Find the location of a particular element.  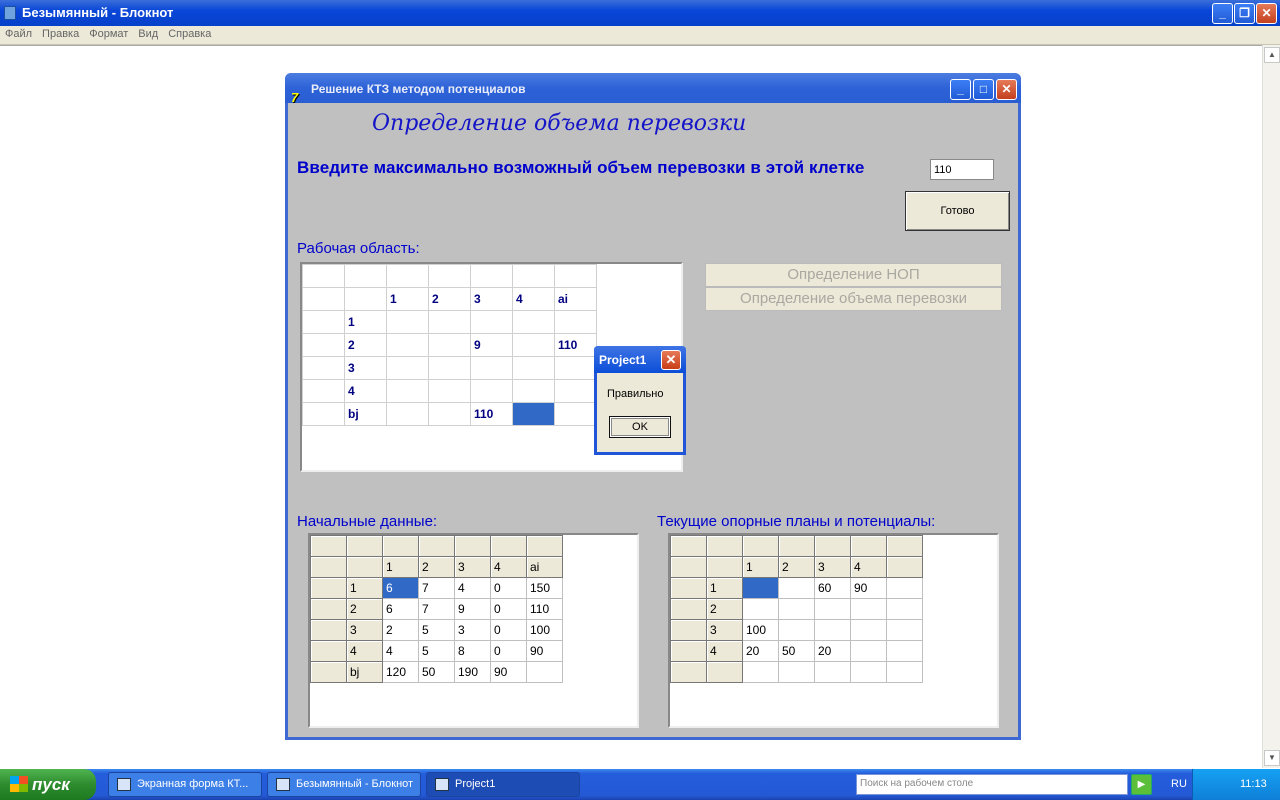

vertical-scrollbar: ▲ ▼ is located at coordinates (1271, 406).